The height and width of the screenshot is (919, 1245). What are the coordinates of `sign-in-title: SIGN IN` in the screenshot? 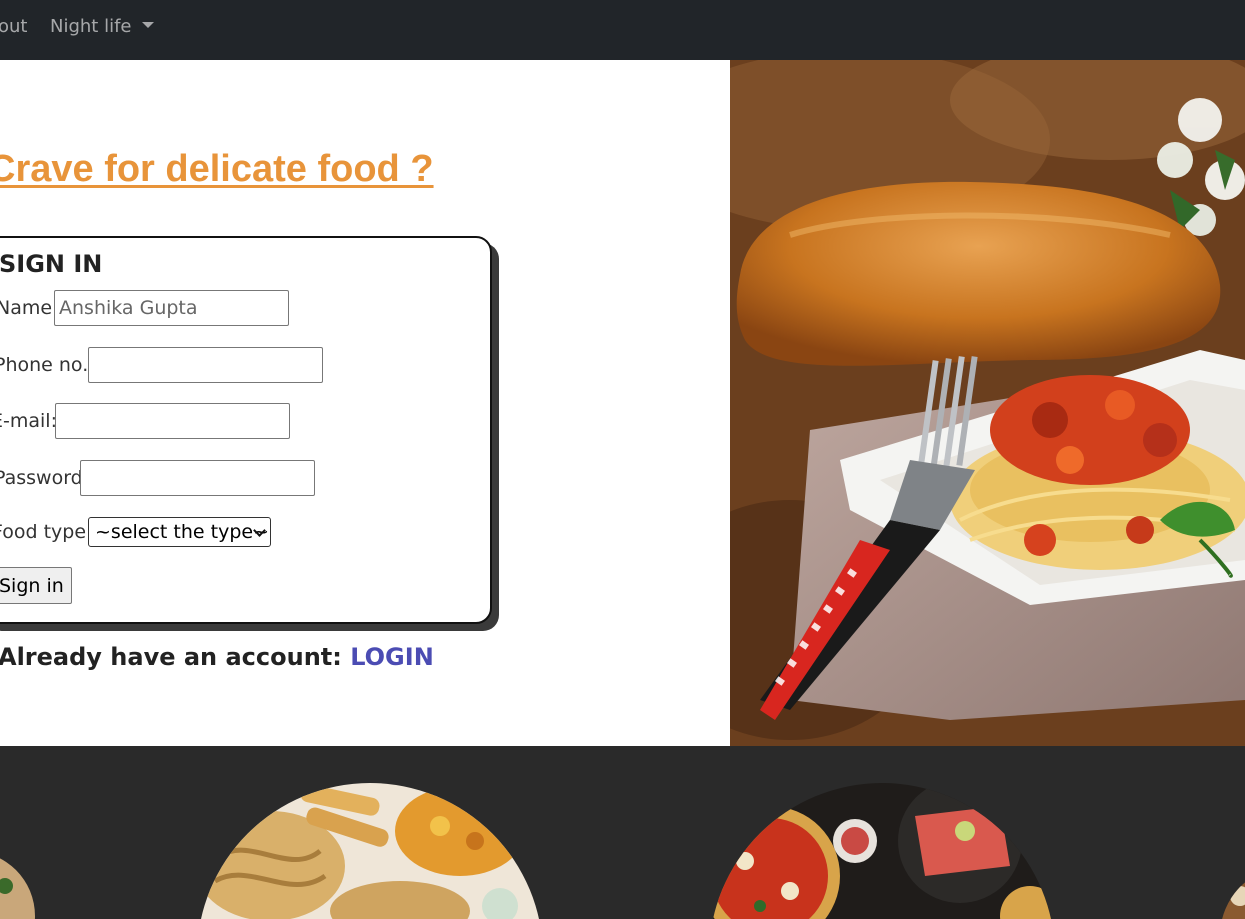 It's located at (51, 264).